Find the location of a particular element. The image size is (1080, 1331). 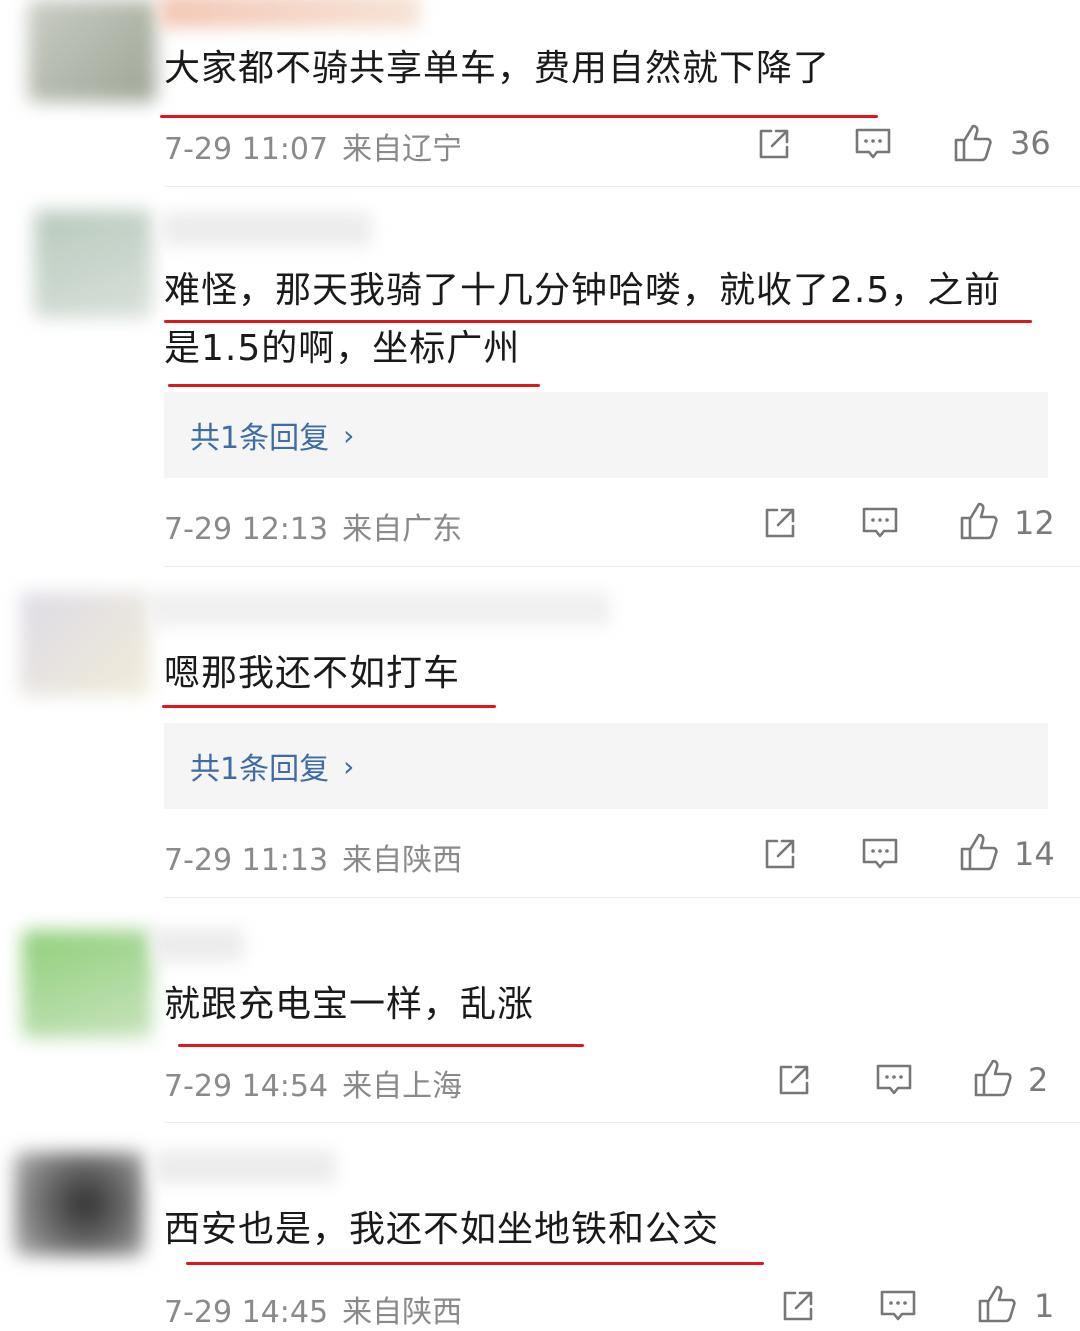

comment-location: 来自广东 is located at coordinates (402, 529).